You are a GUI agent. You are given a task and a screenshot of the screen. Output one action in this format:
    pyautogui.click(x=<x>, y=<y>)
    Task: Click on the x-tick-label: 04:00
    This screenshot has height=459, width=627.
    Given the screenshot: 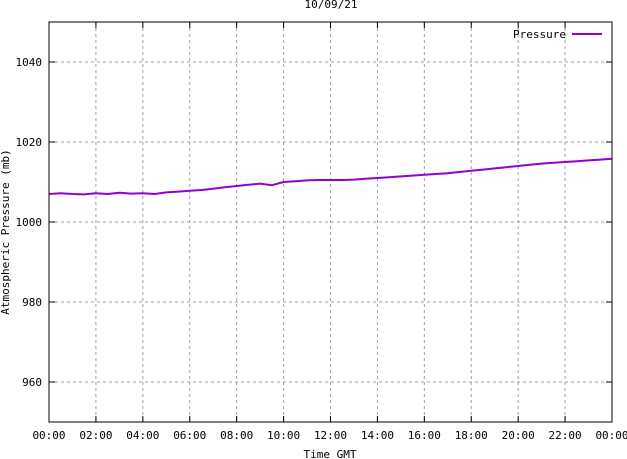 What is the action you would take?
    pyautogui.click(x=142, y=435)
    